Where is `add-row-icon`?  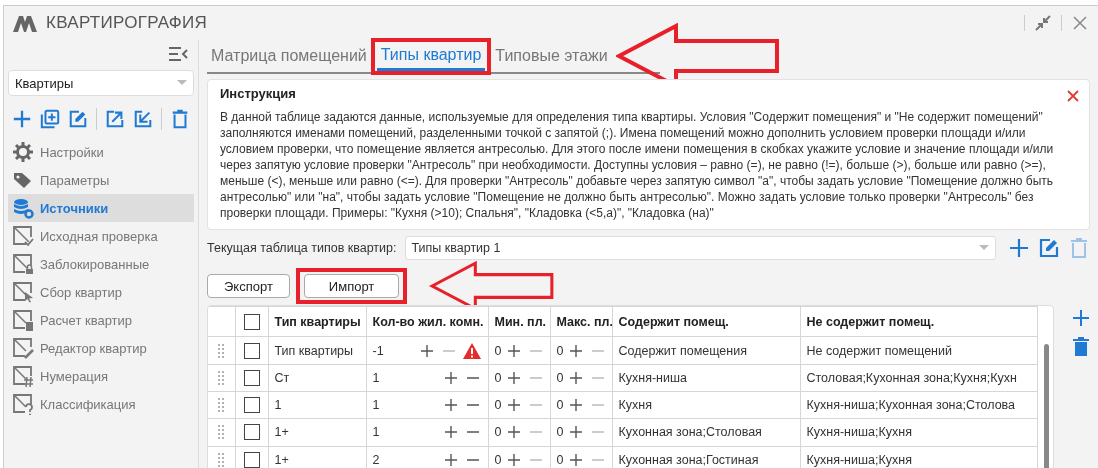
add-row-icon is located at coordinates (1081, 318).